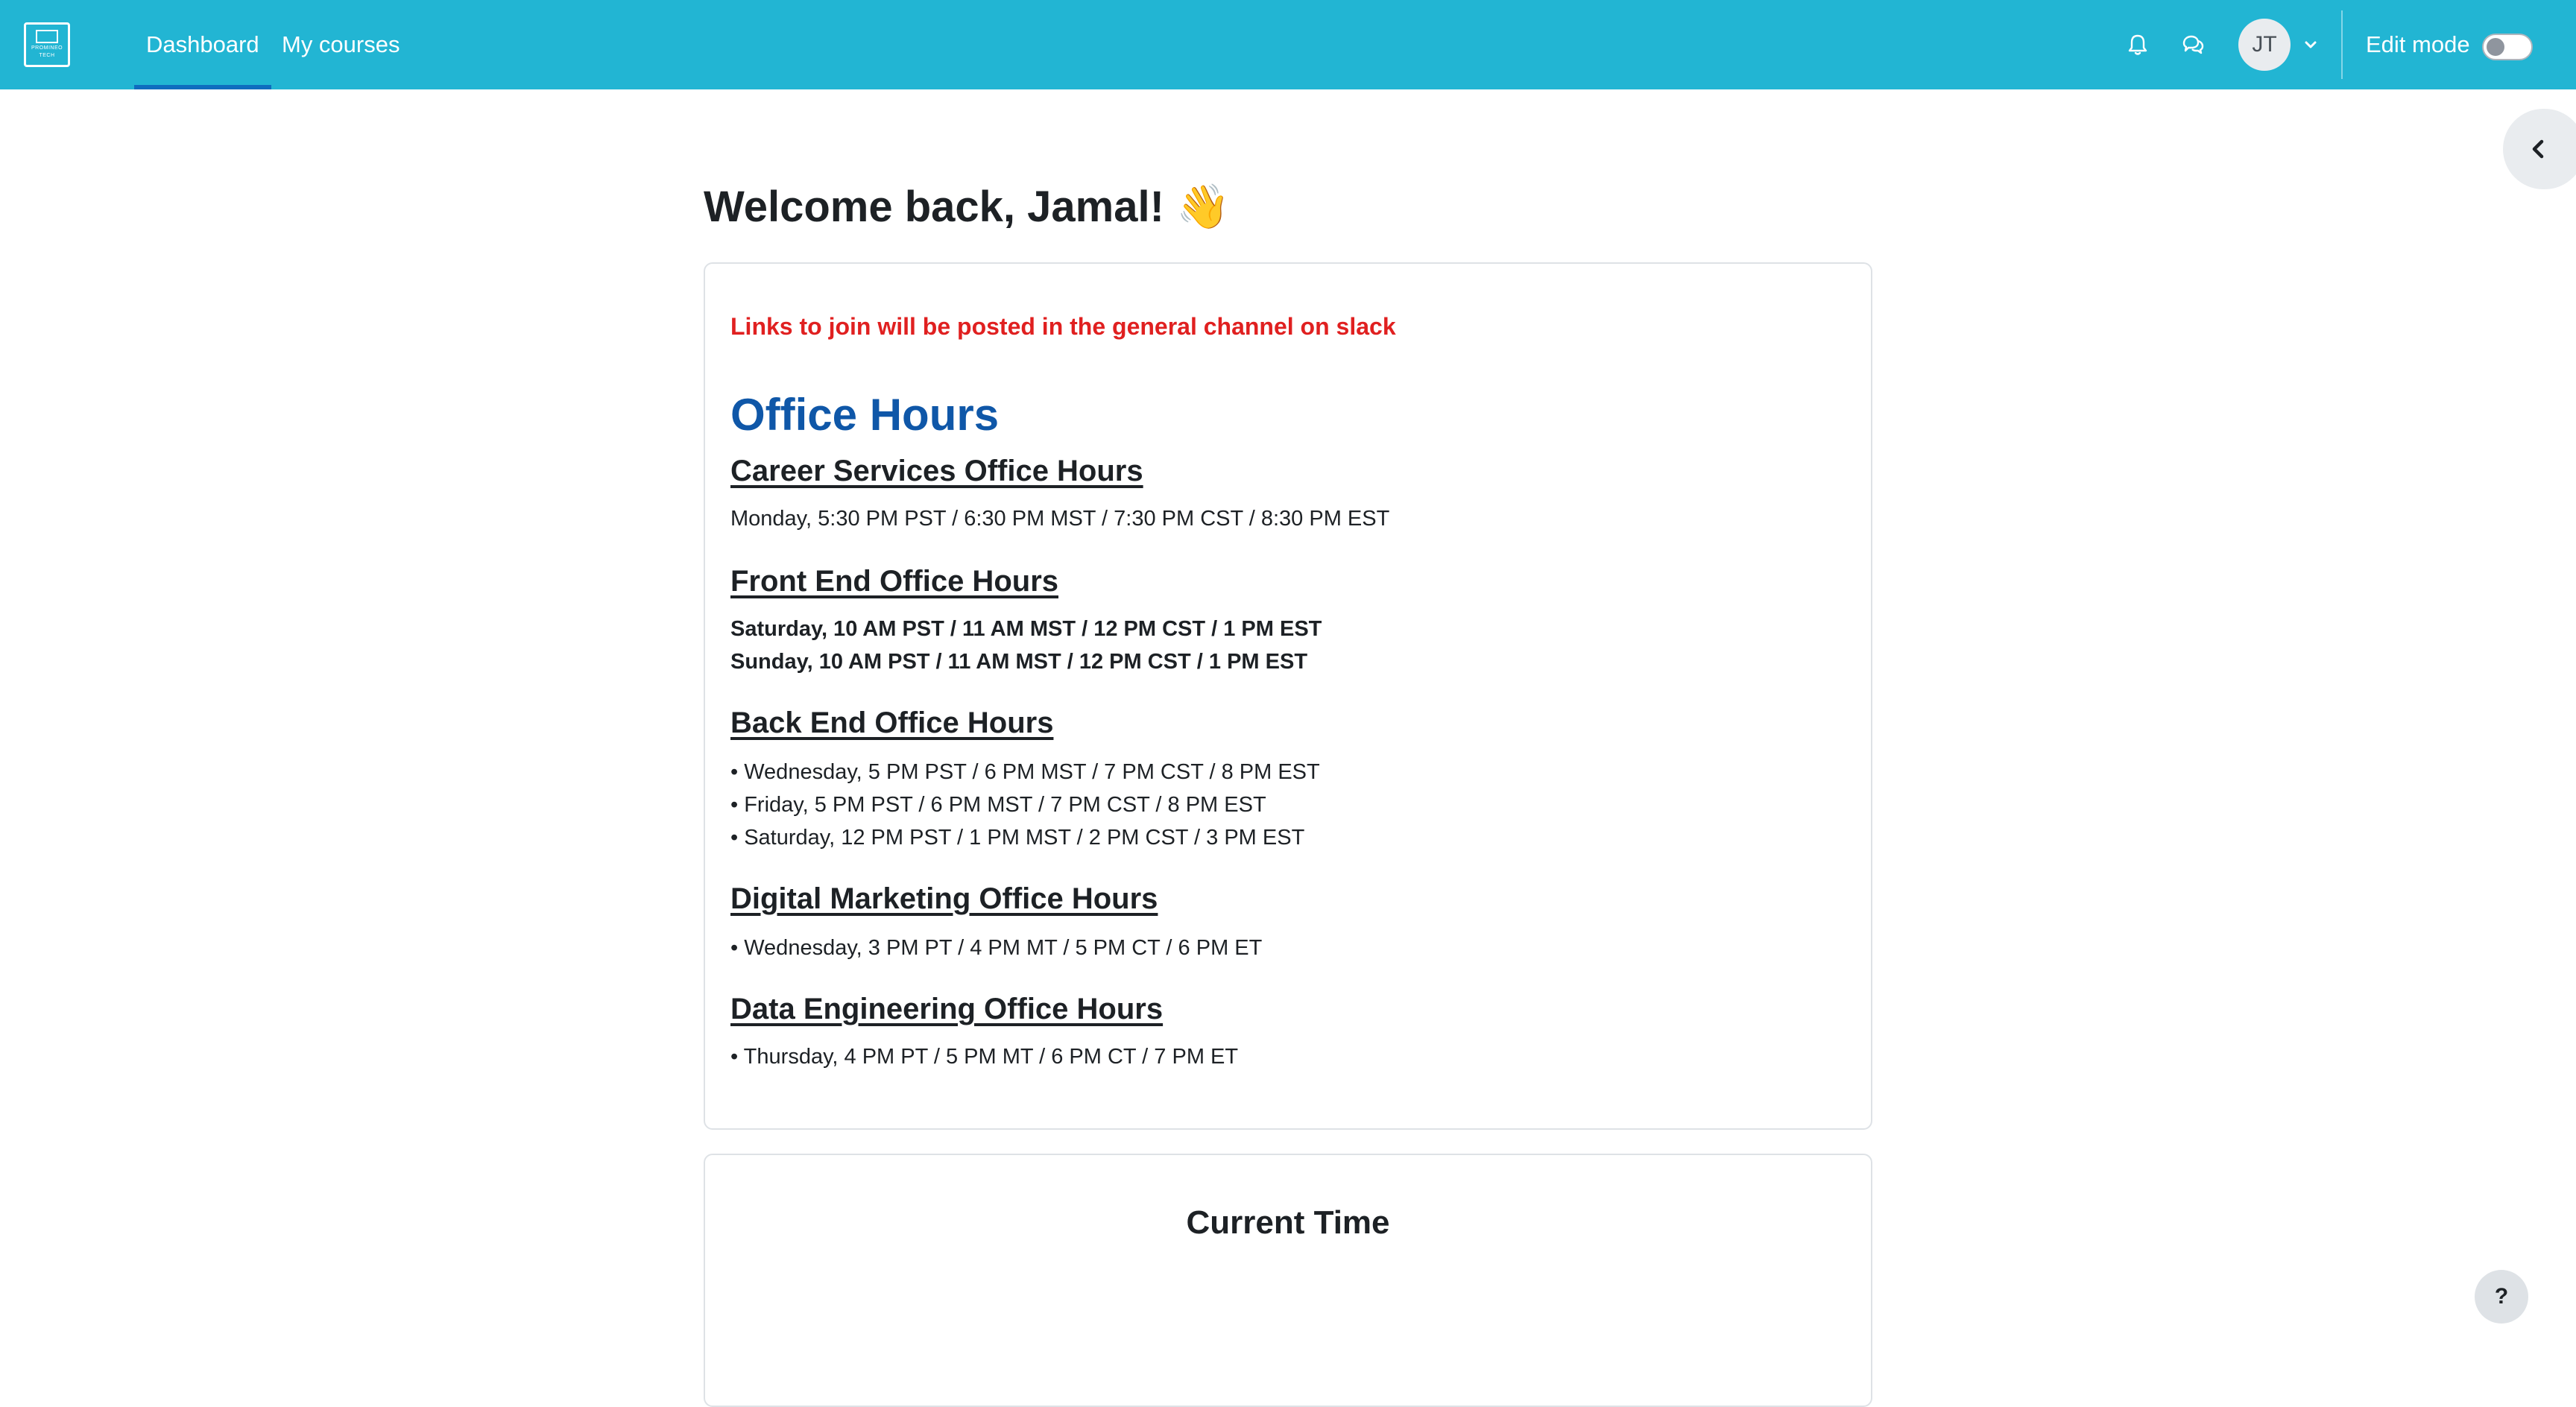 The width and height of the screenshot is (2576, 1407). I want to click on current-time-card: Current Time, so click(1288, 1280).